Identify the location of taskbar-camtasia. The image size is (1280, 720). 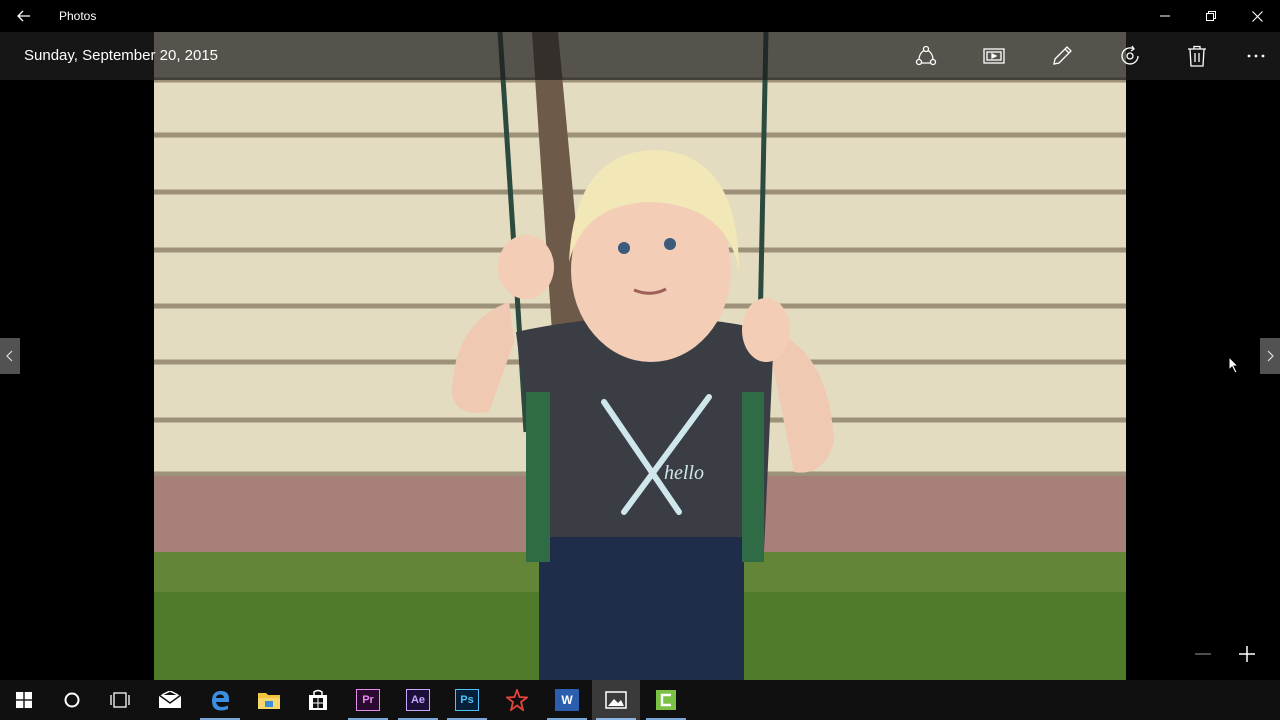
(666, 700).